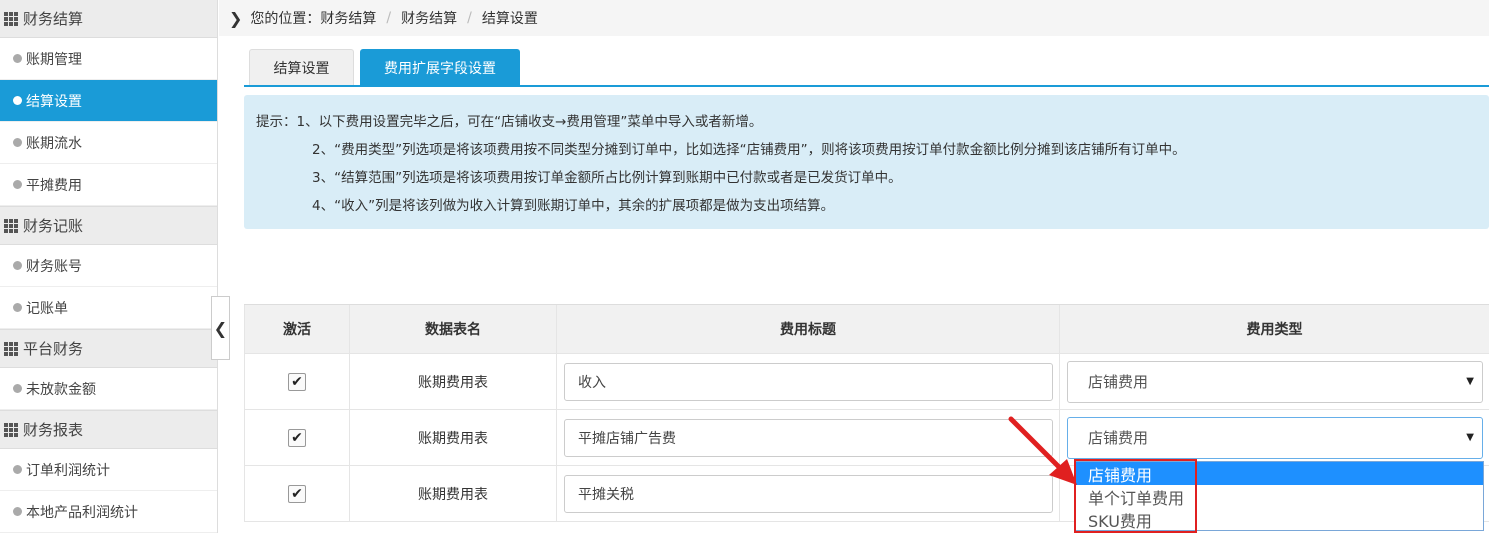 This screenshot has width=1489, height=533. What do you see at coordinates (108, 185) in the screenshot?
I see `sidebar-item-shared-costs: 平摊费用` at bounding box center [108, 185].